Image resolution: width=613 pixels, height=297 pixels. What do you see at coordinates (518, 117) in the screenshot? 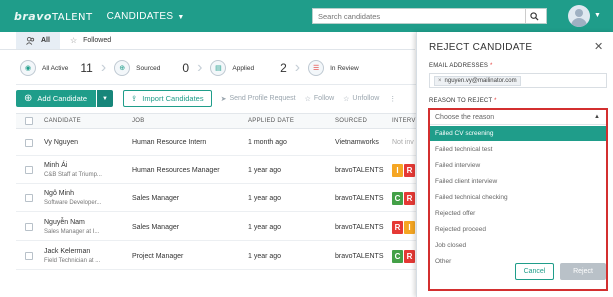
I see `reason-select: Choose the reason ▲` at bounding box center [518, 117].